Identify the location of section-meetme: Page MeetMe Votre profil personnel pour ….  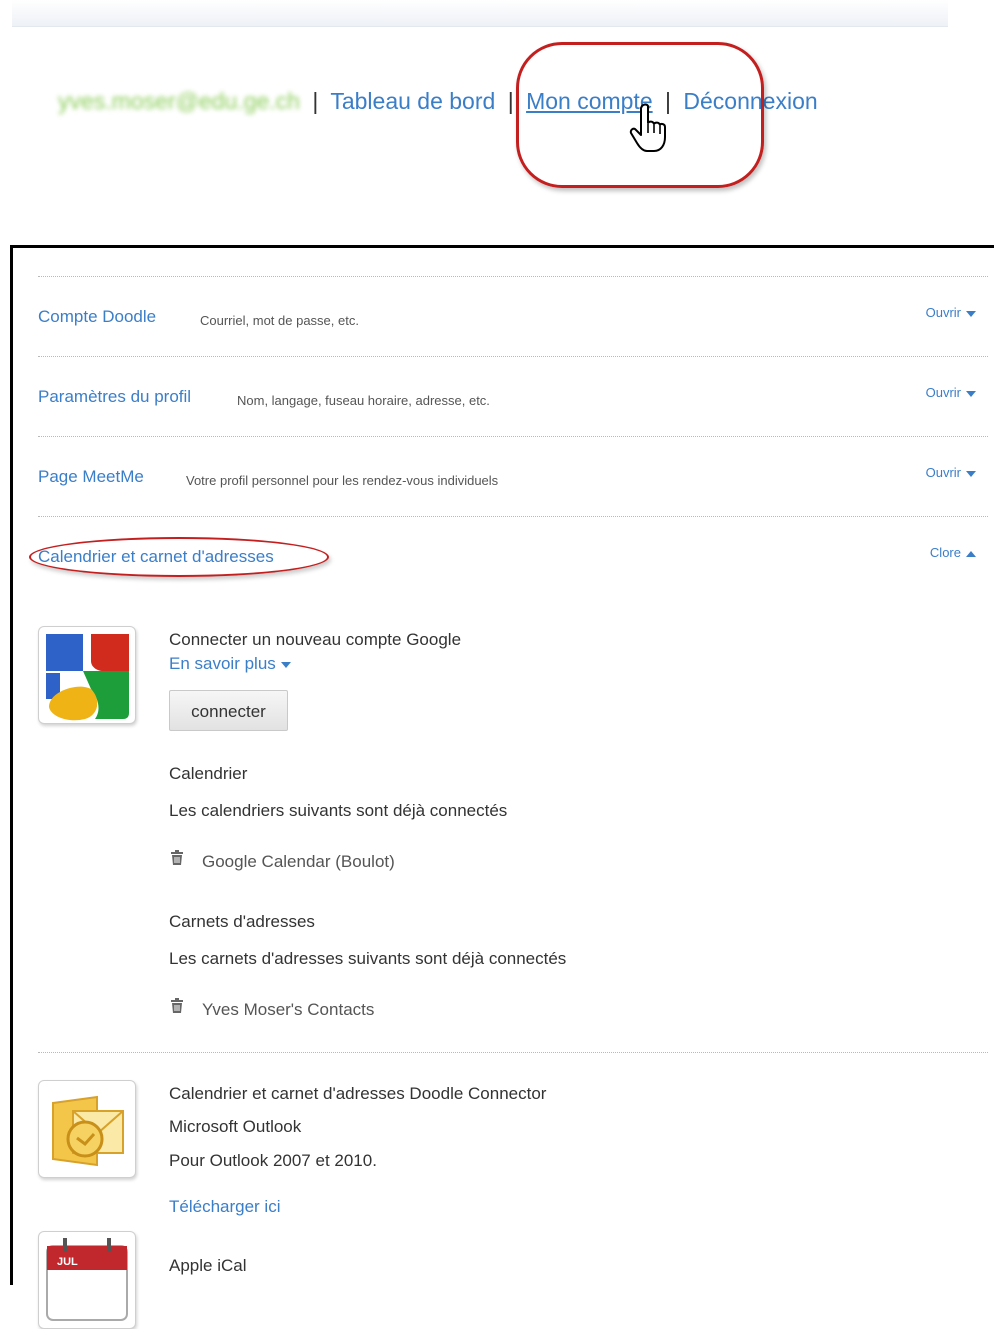
(513, 476).